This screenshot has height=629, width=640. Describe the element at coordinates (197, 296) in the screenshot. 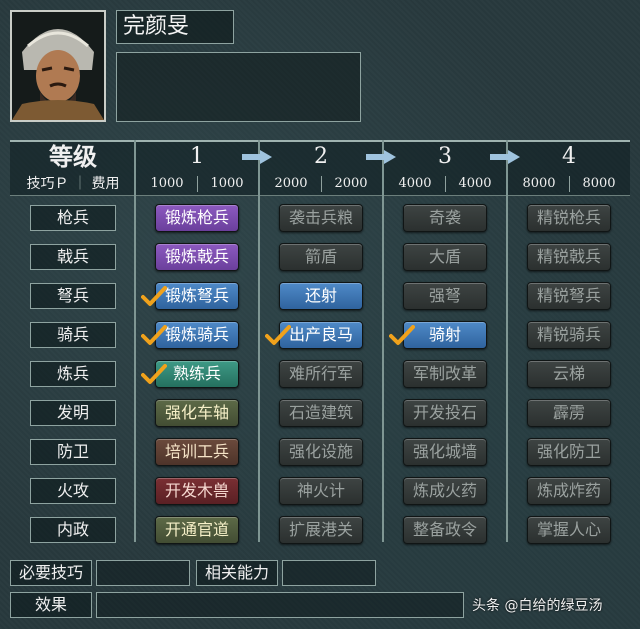

I see `skill-button: 锻炼弩兵` at that location.